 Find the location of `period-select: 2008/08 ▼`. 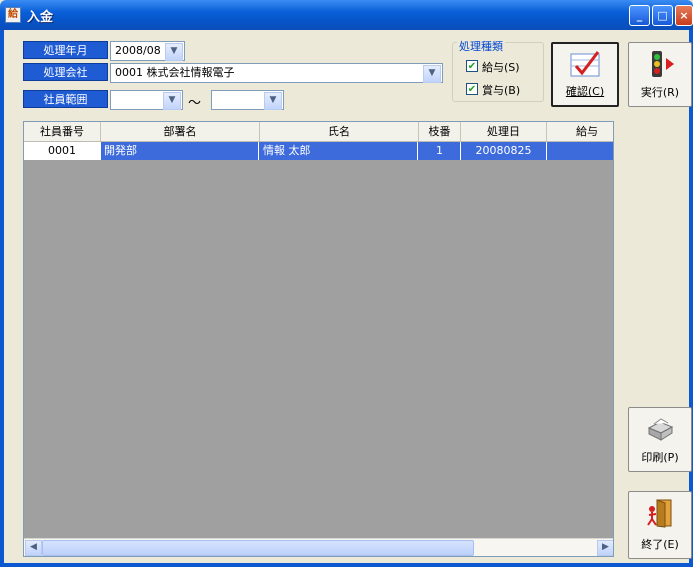

period-select: 2008/08 ▼ is located at coordinates (147, 51).